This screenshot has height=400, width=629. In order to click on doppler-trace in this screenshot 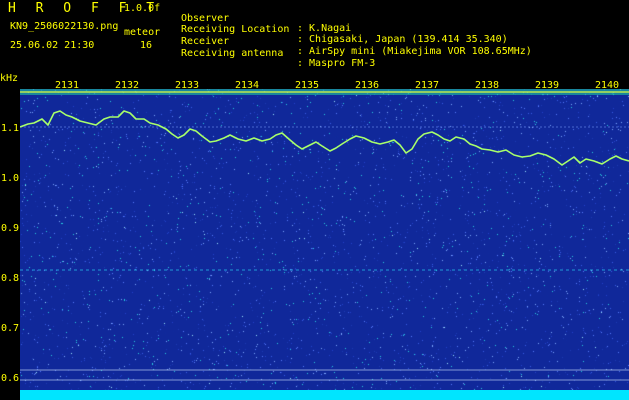, I will do `click(324, 138)`.